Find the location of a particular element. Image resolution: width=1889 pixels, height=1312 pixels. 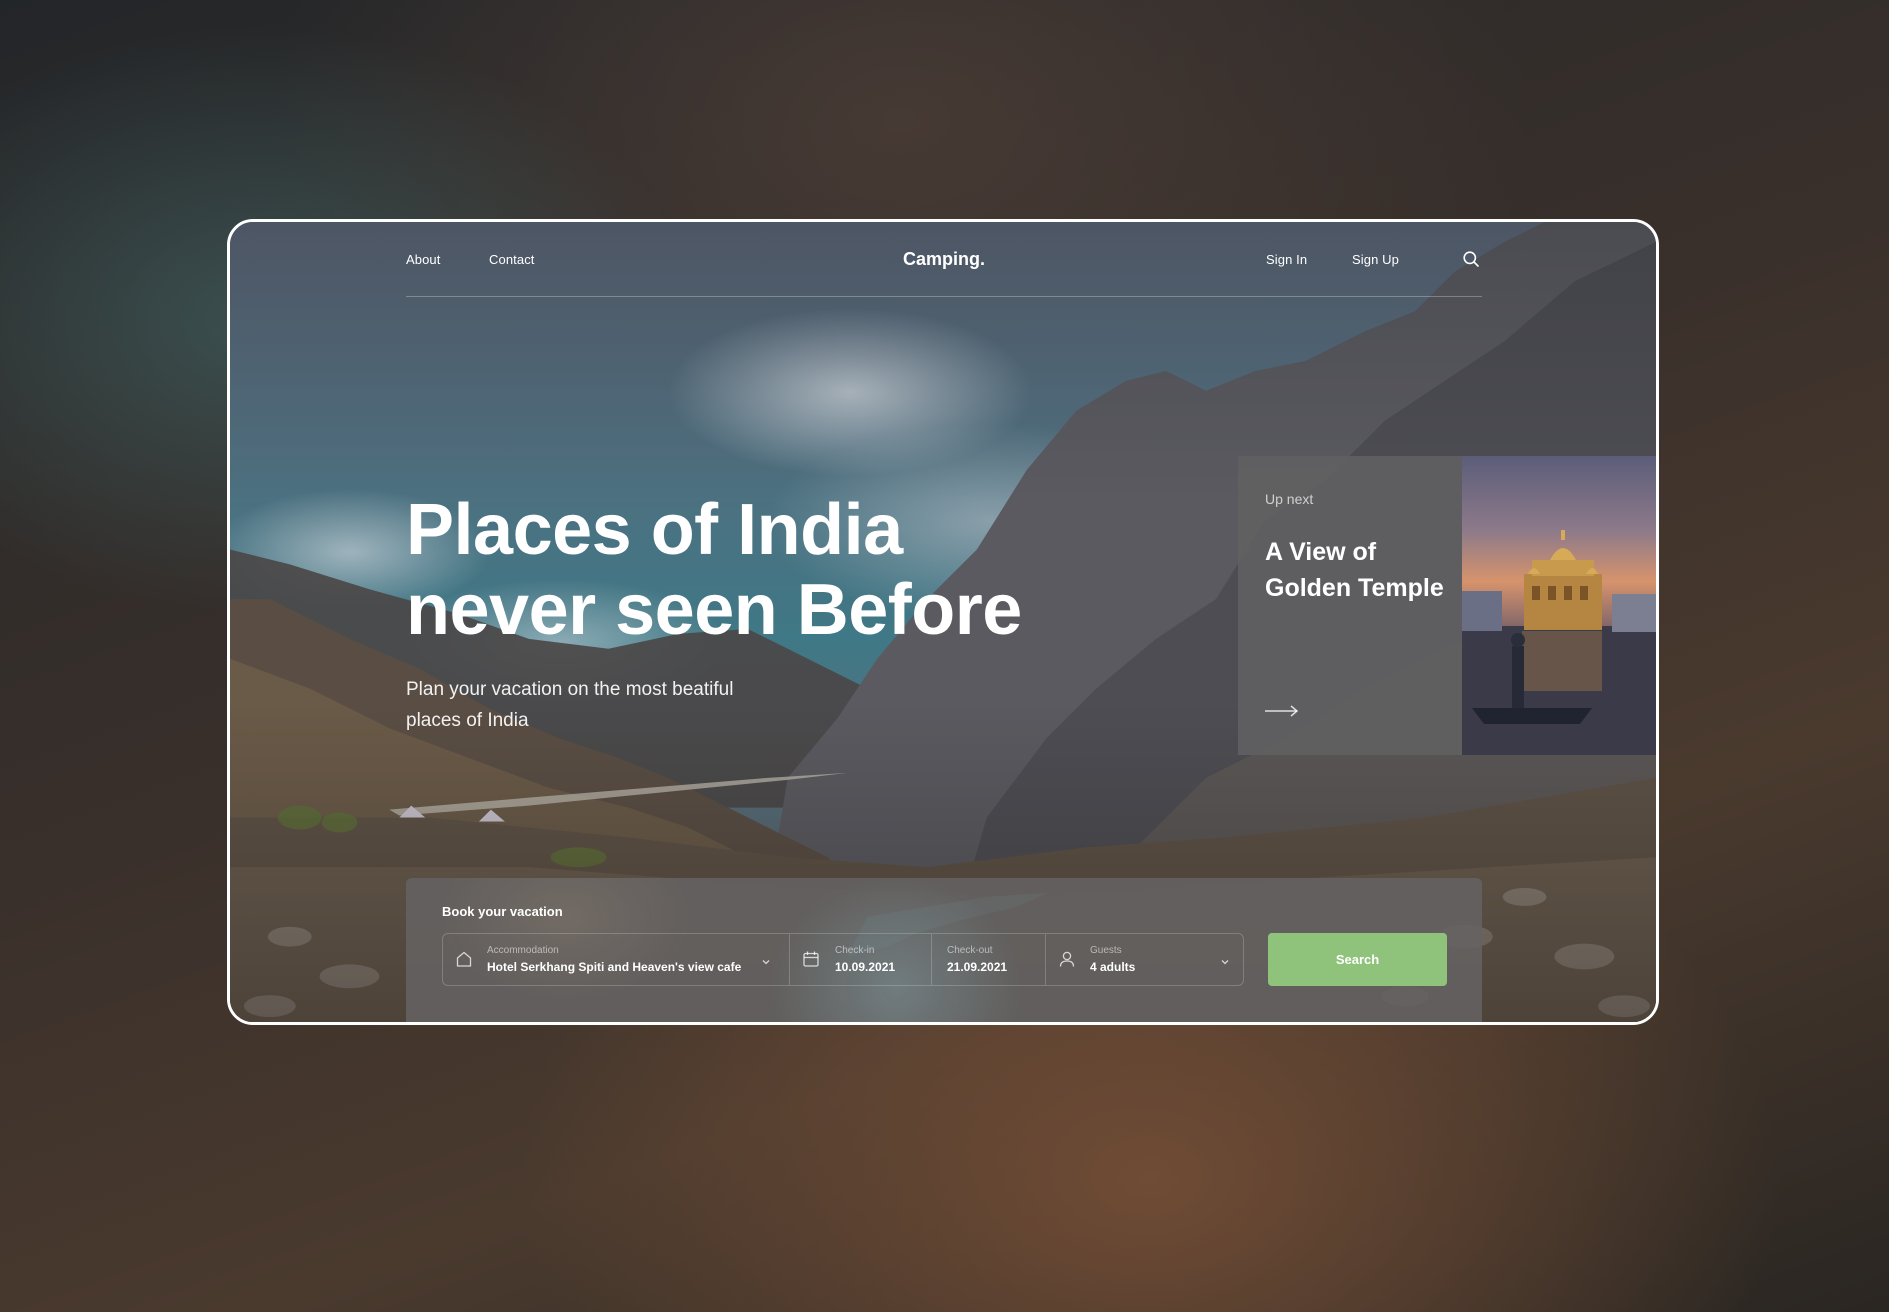

sign-in-link: Sign In is located at coordinates (1286, 259).